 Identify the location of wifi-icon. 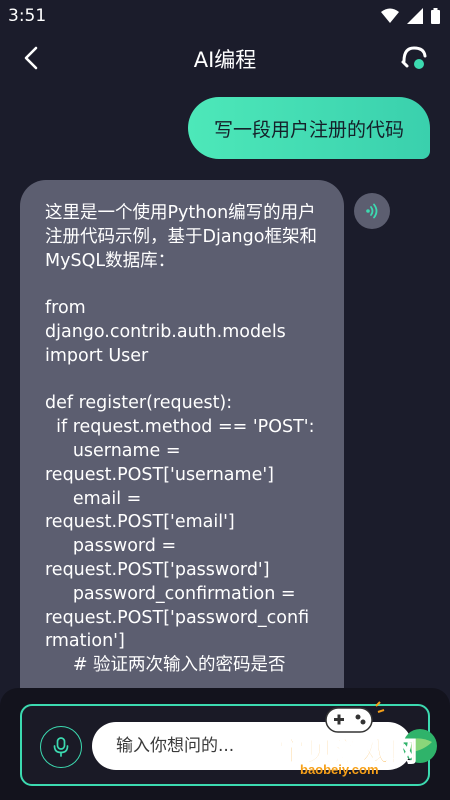
(390, 15).